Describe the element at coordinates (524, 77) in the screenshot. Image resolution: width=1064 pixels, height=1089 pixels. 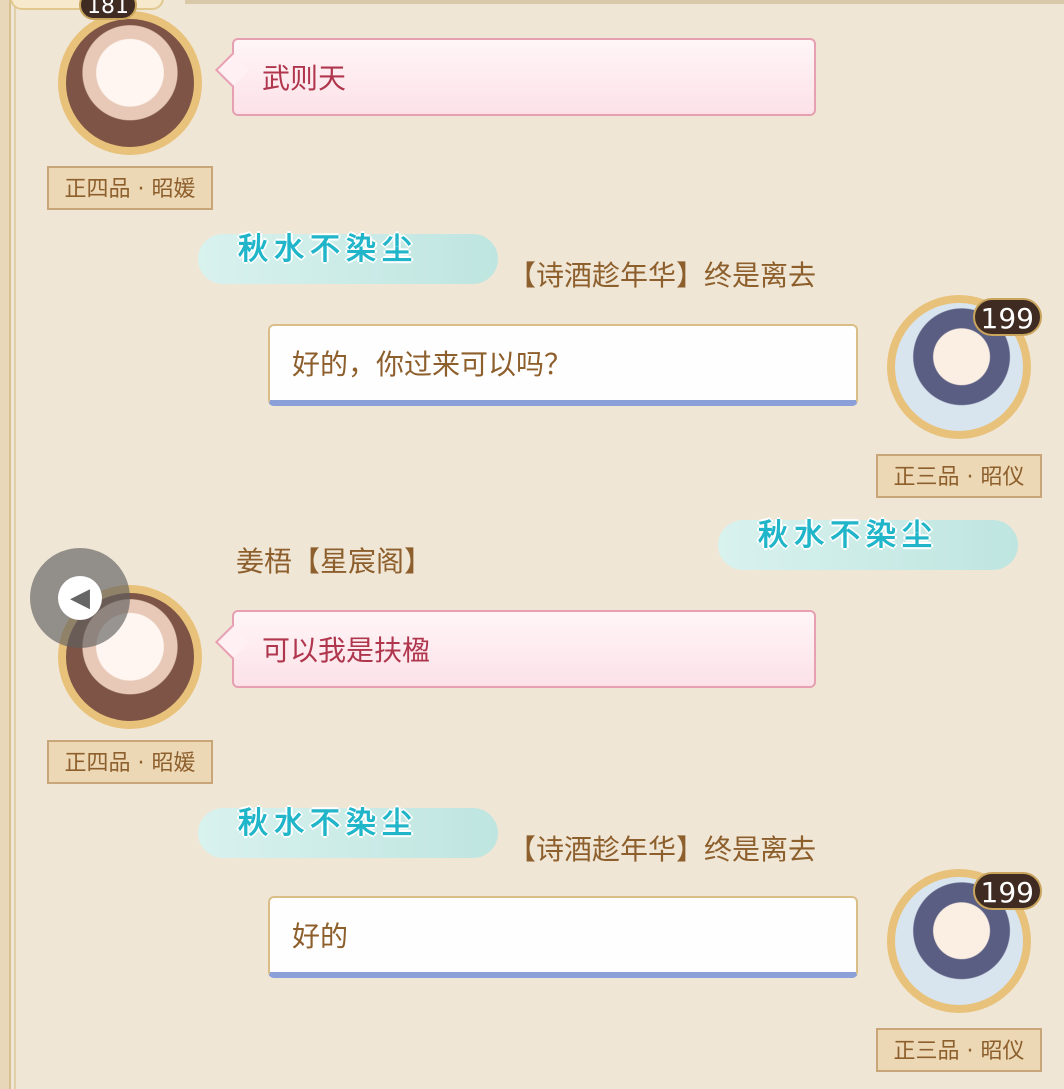
I see `message-bubble: 武则天` at that location.